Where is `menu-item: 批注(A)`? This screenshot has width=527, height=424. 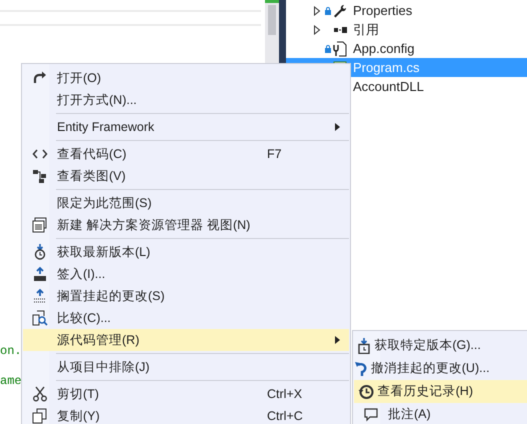
menu-item: 批注(A) is located at coordinates (440, 413).